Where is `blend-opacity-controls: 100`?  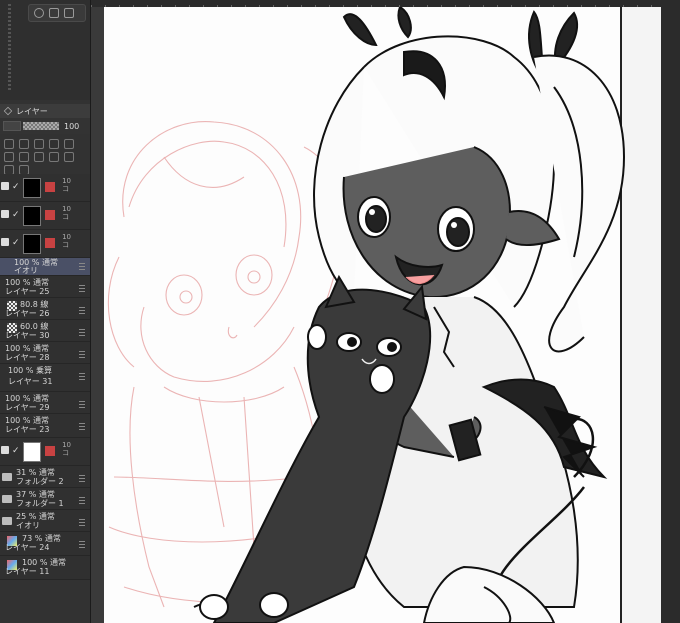
blend-opacity-controls: 100 is located at coordinates (45, 126).